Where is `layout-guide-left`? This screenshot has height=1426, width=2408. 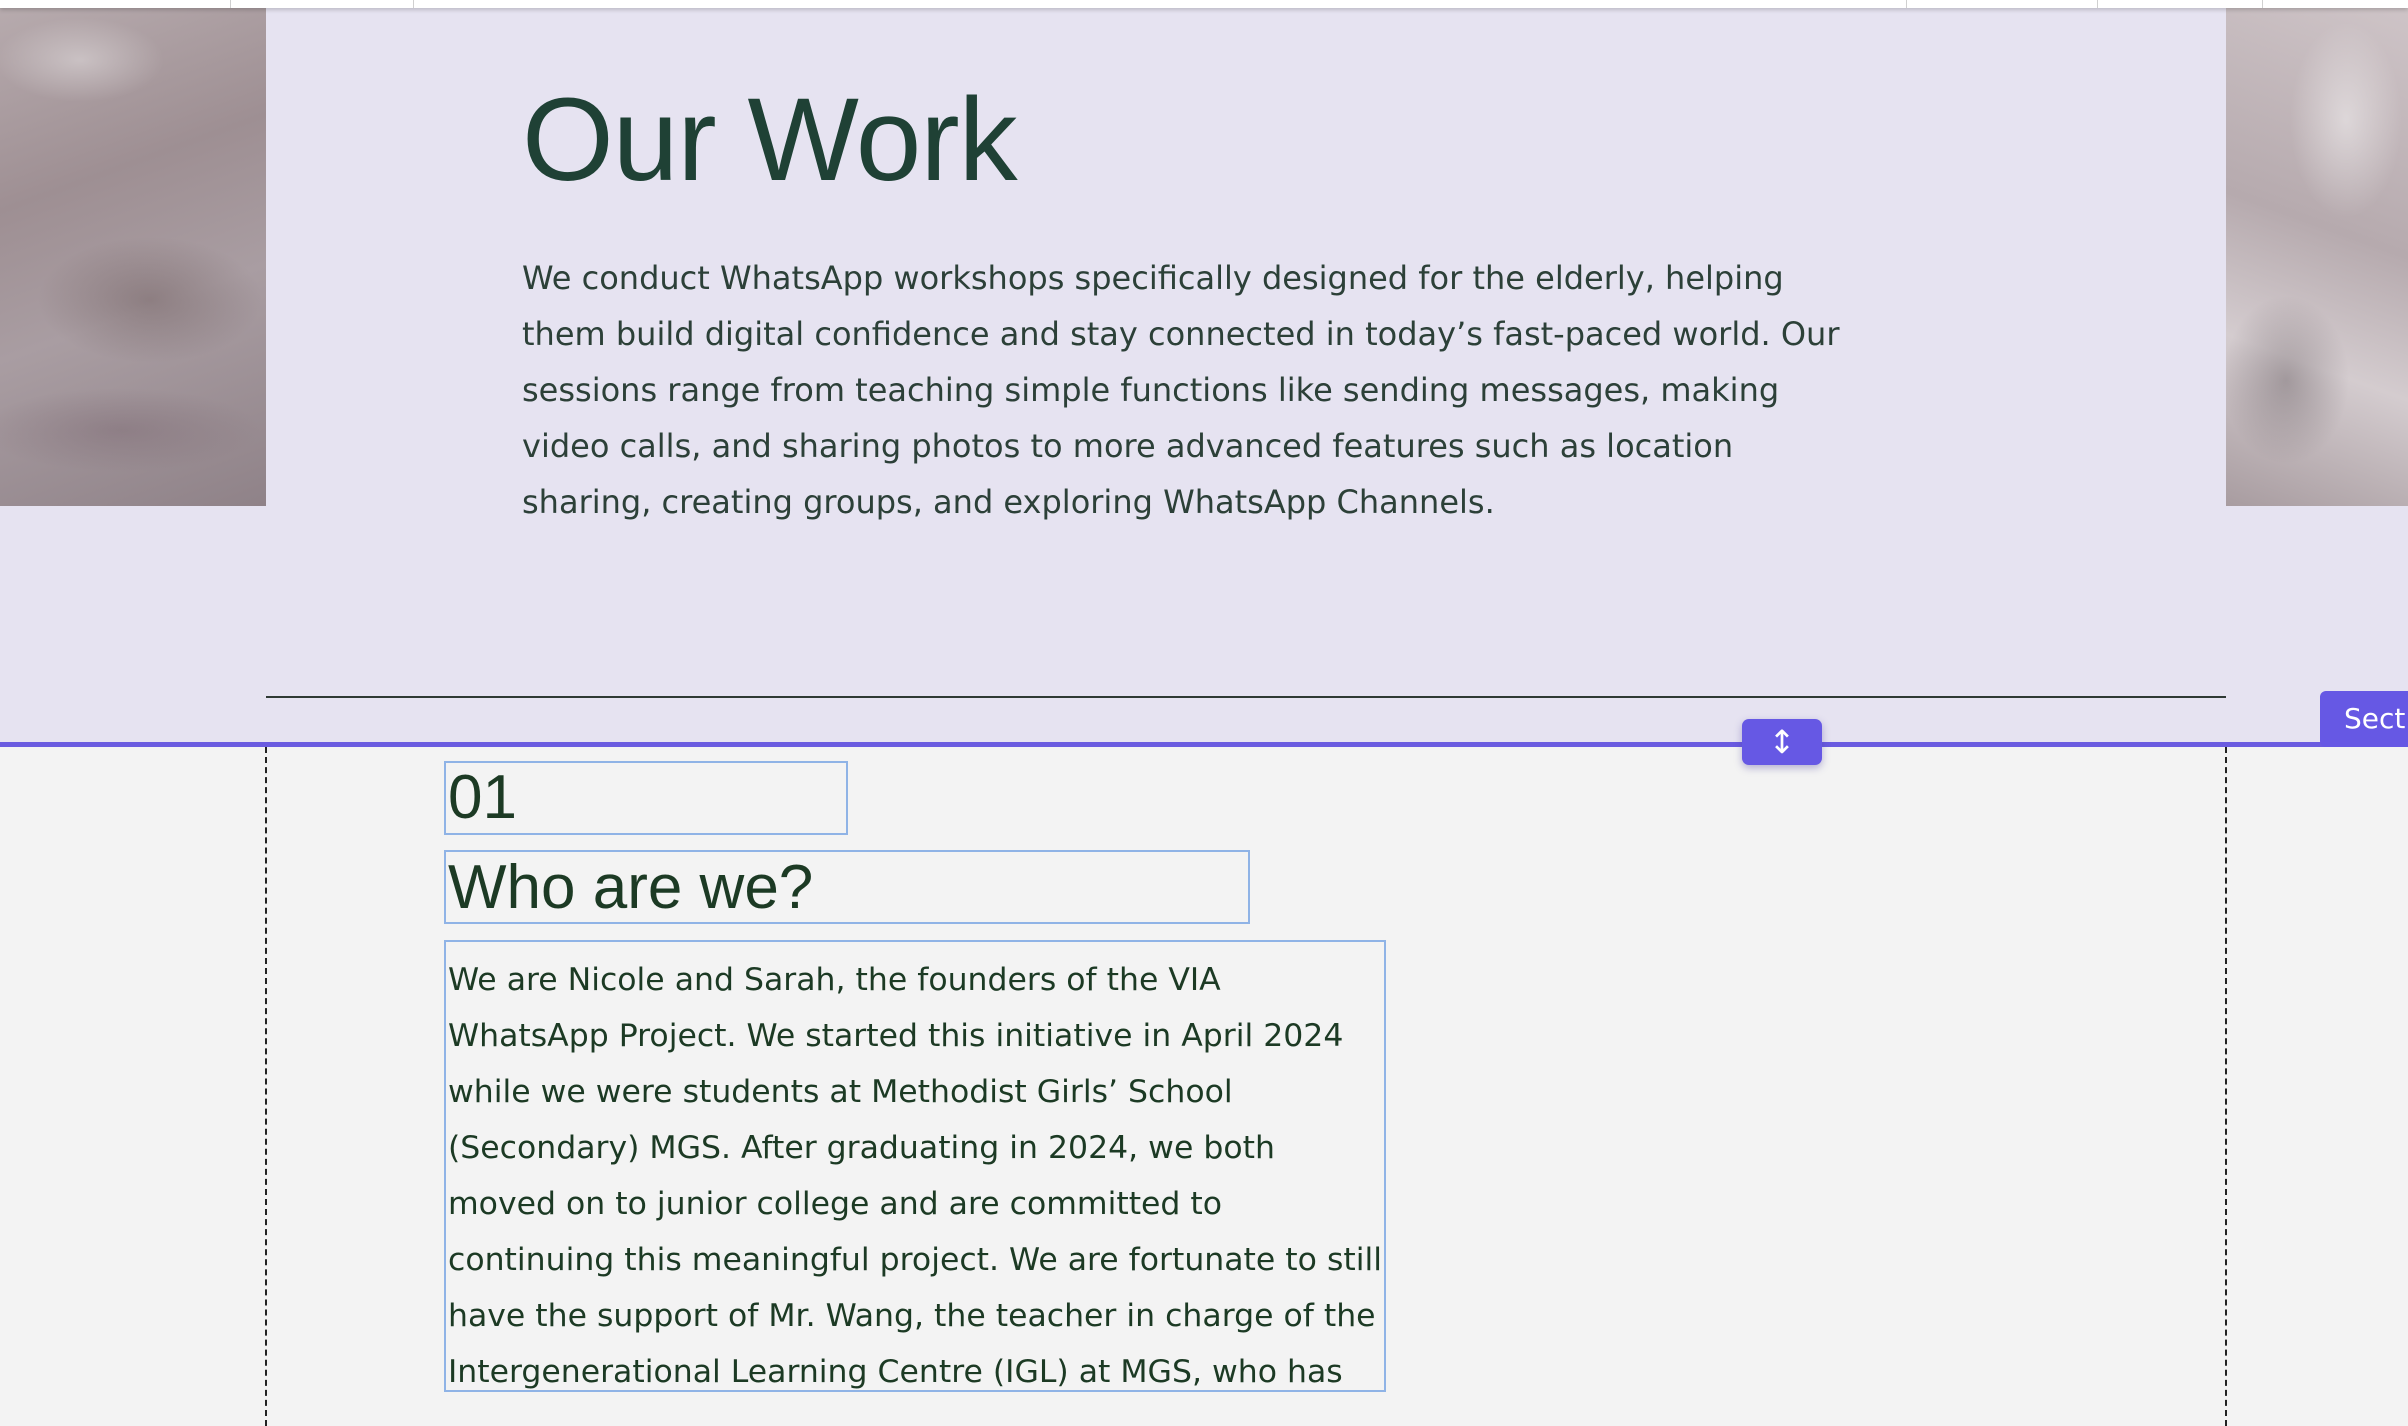 layout-guide-left is located at coordinates (266, 1086).